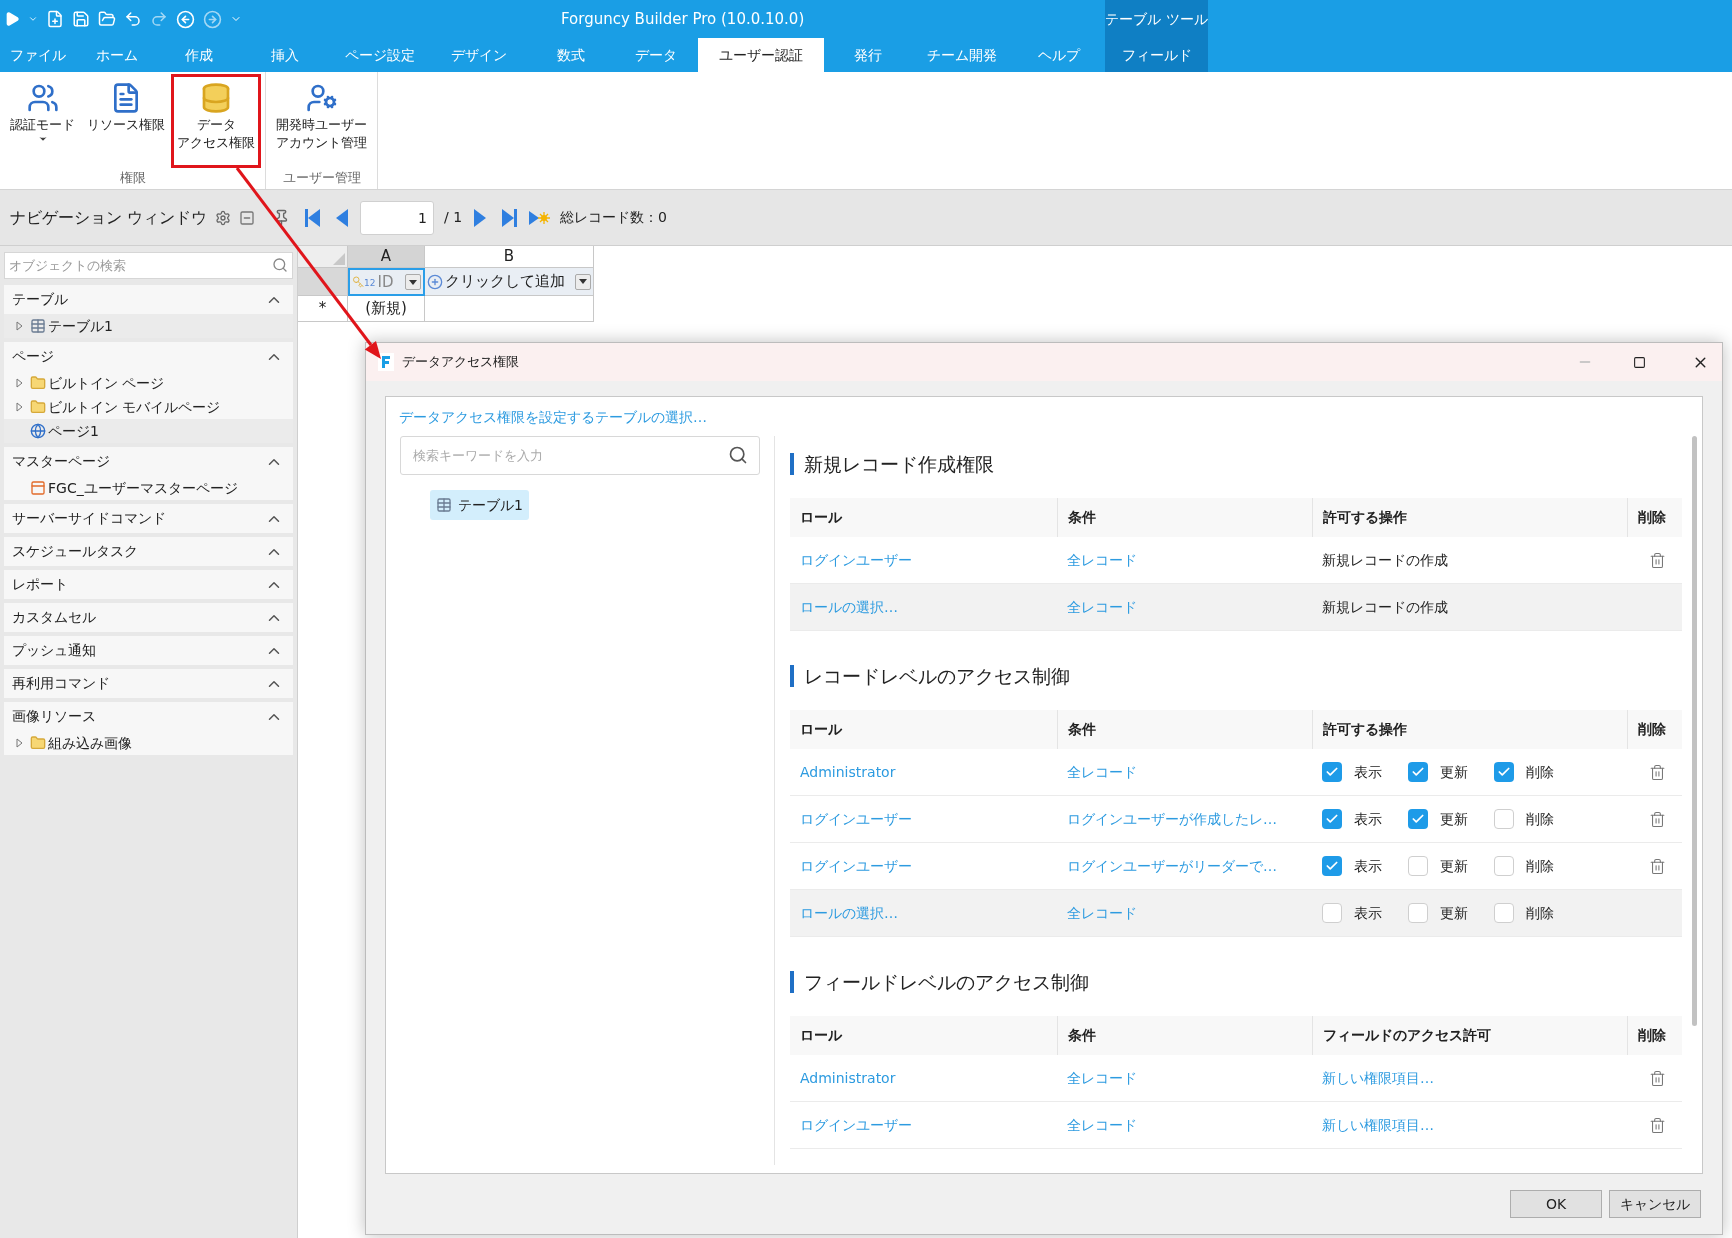  Describe the element at coordinates (868, 55) in the screenshot. I see `menu-tab: 発行` at that location.